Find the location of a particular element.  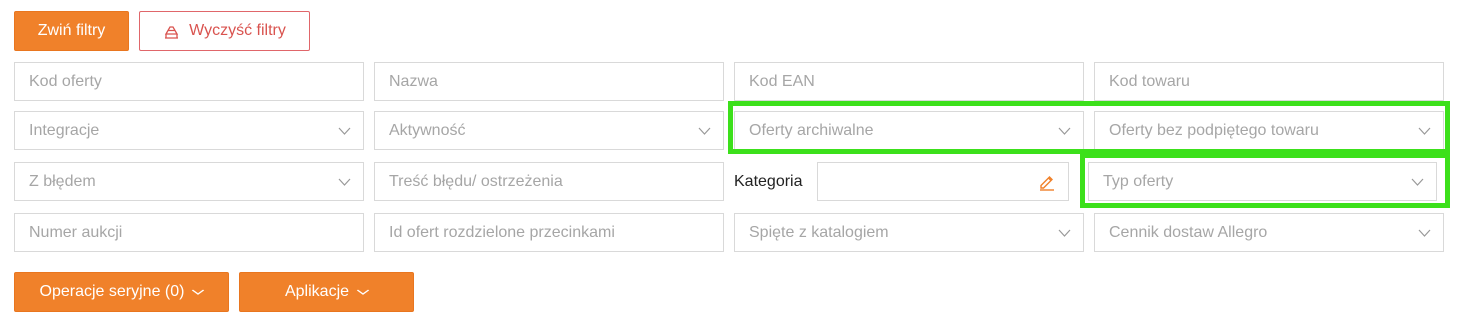

with-error-select: Z błędem is located at coordinates (189, 181).